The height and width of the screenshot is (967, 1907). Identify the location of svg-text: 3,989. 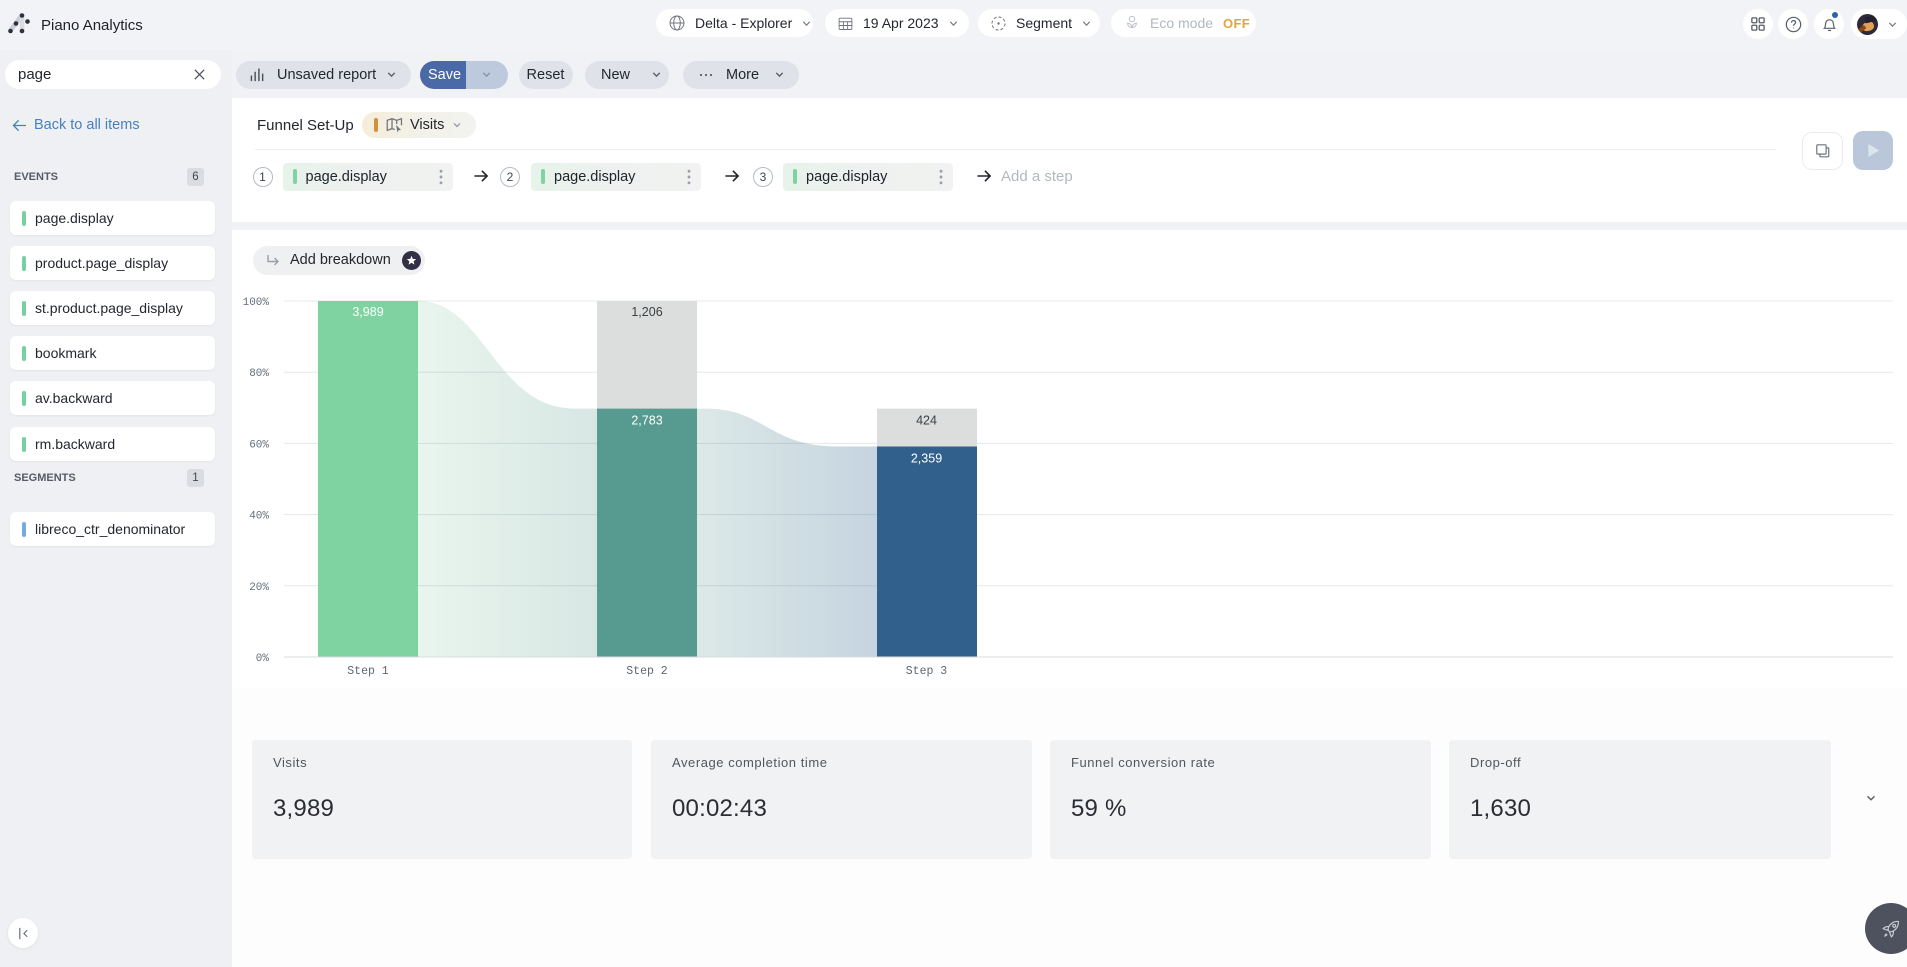
(367, 312).